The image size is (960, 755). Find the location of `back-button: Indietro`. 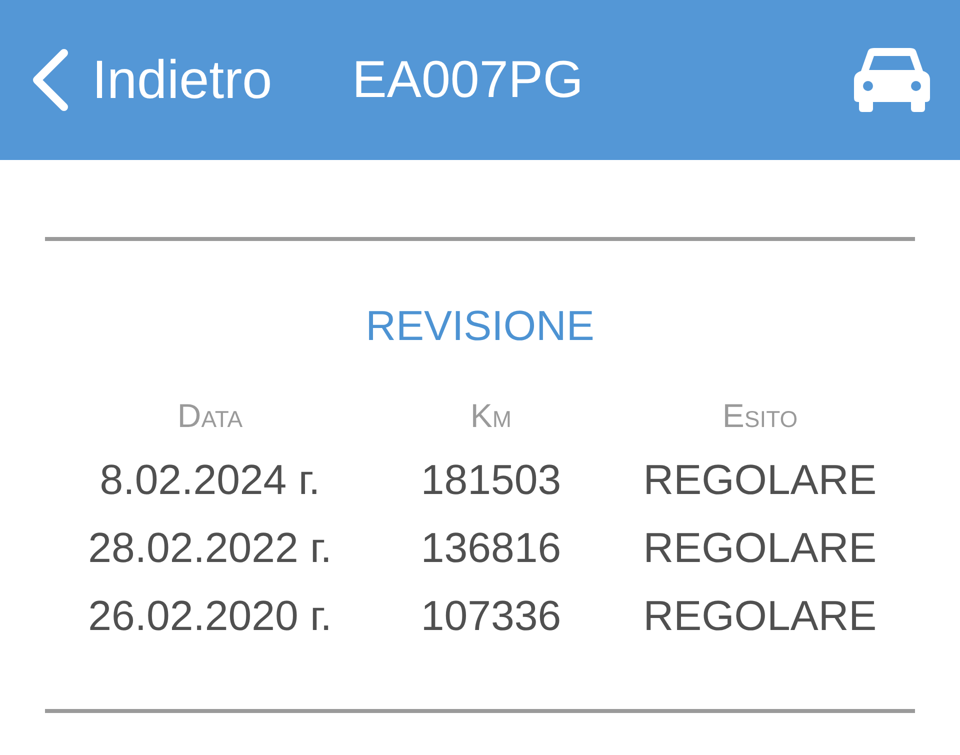

back-button: Indietro is located at coordinates (151, 80).